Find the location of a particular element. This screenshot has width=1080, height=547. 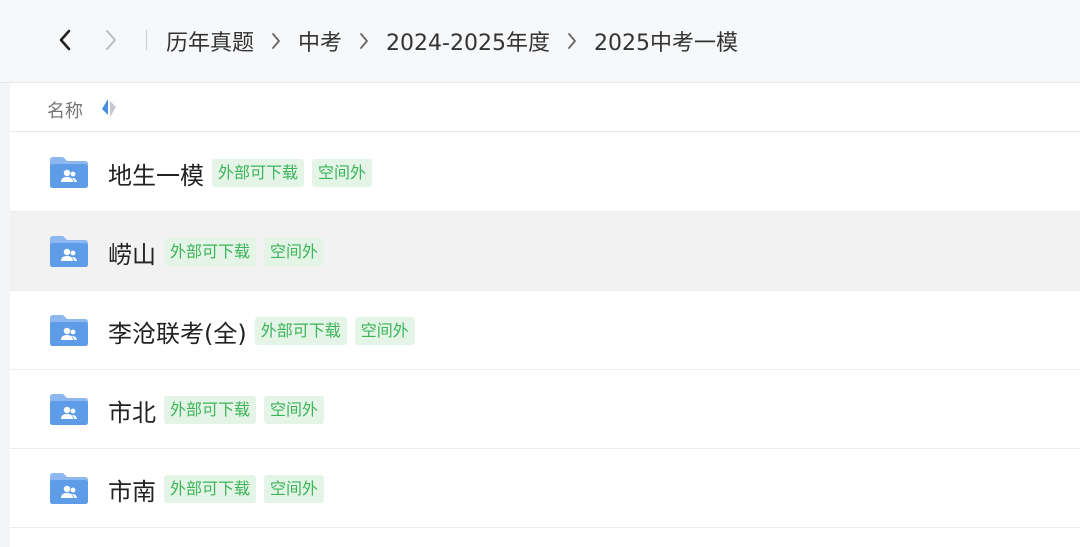

folder-name: 崂山 is located at coordinates (132, 254).